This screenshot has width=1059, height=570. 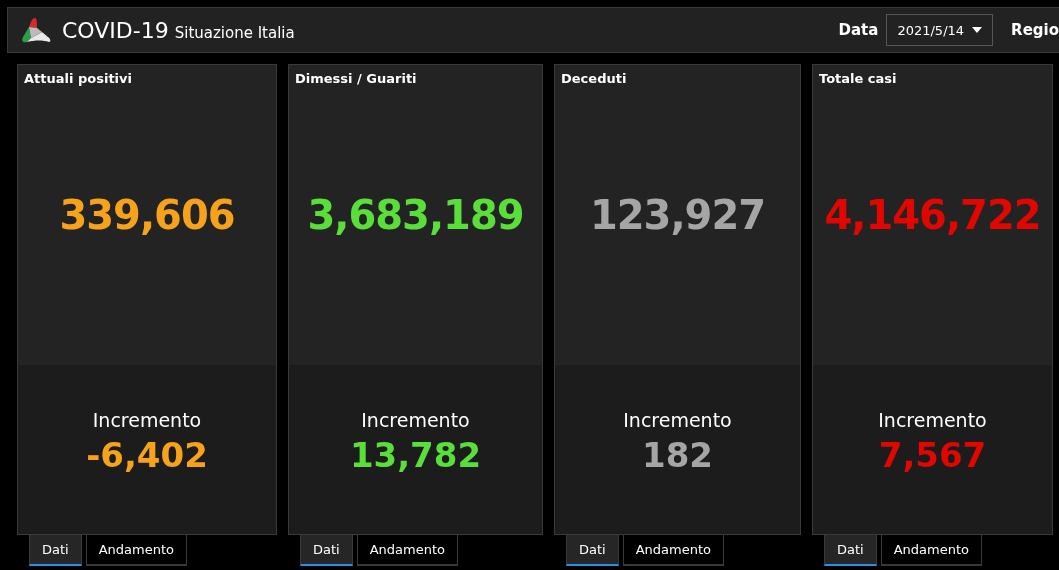 I want to click on increment-value: 7,567, so click(x=932, y=455).